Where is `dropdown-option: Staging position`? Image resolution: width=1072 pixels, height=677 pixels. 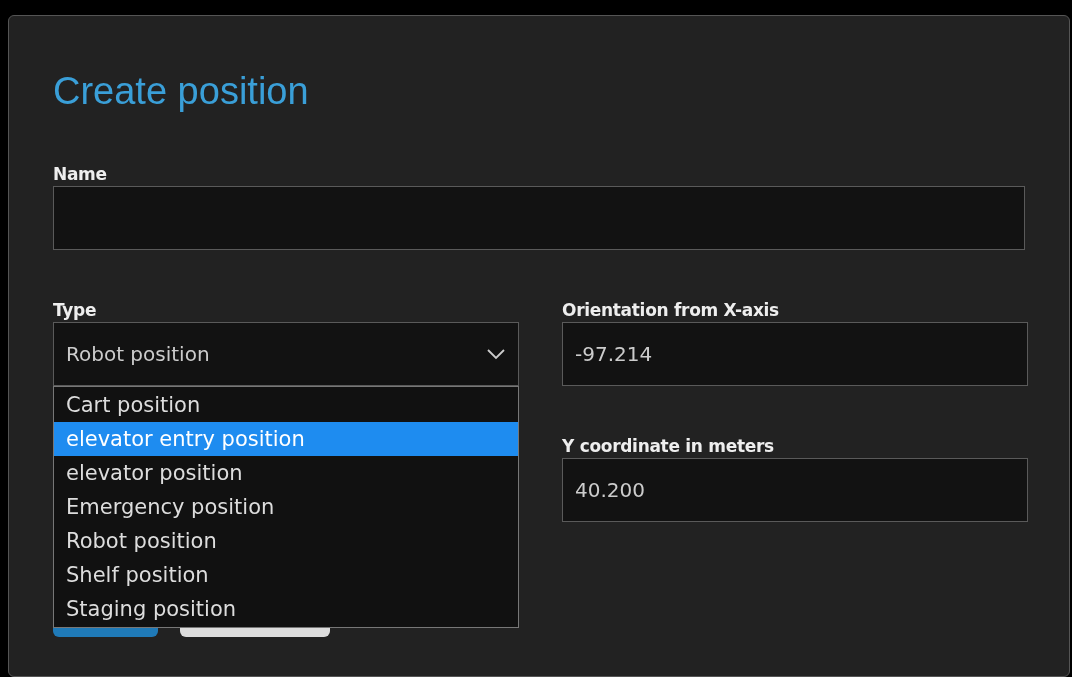
dropdown-option: Staging position is located at coordinates (286, 609).